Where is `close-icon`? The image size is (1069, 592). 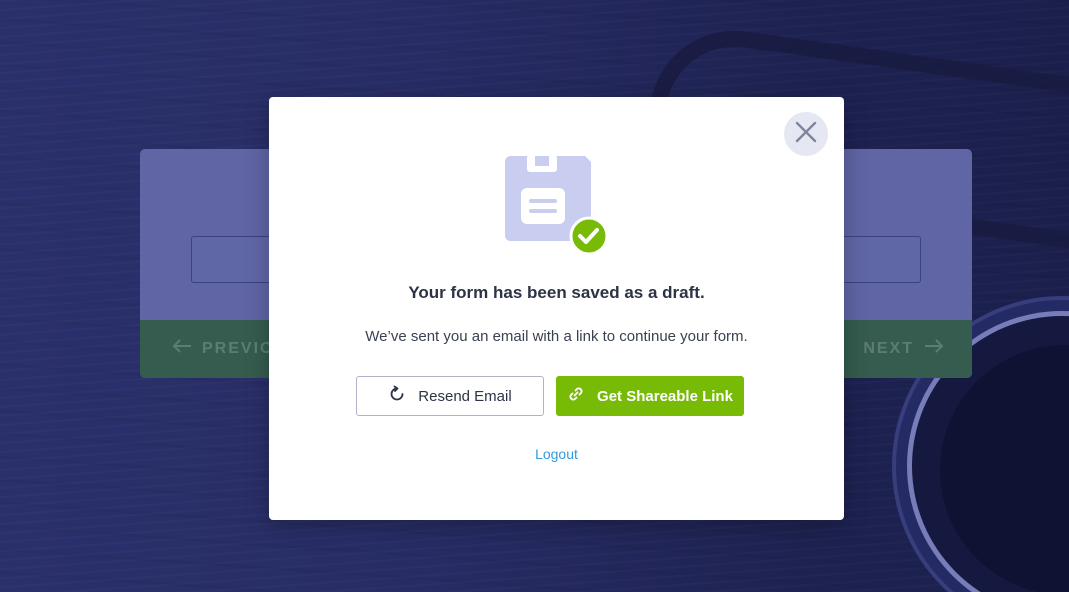
close-icon is located at coordinates (806, 134).